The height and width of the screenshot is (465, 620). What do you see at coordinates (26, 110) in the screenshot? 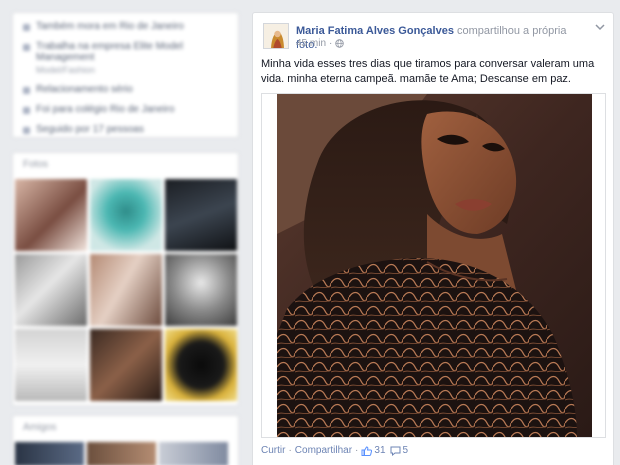
I see `school-icon` at bounding box center [26, 110].